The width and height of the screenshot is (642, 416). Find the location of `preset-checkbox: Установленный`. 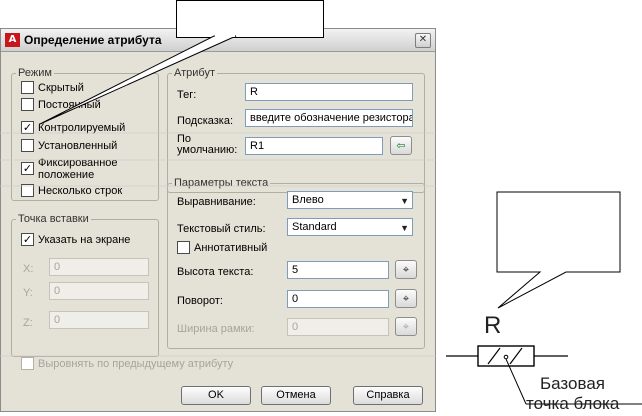

preset-checkbox: Установленный is located at coordinates (69, 145).